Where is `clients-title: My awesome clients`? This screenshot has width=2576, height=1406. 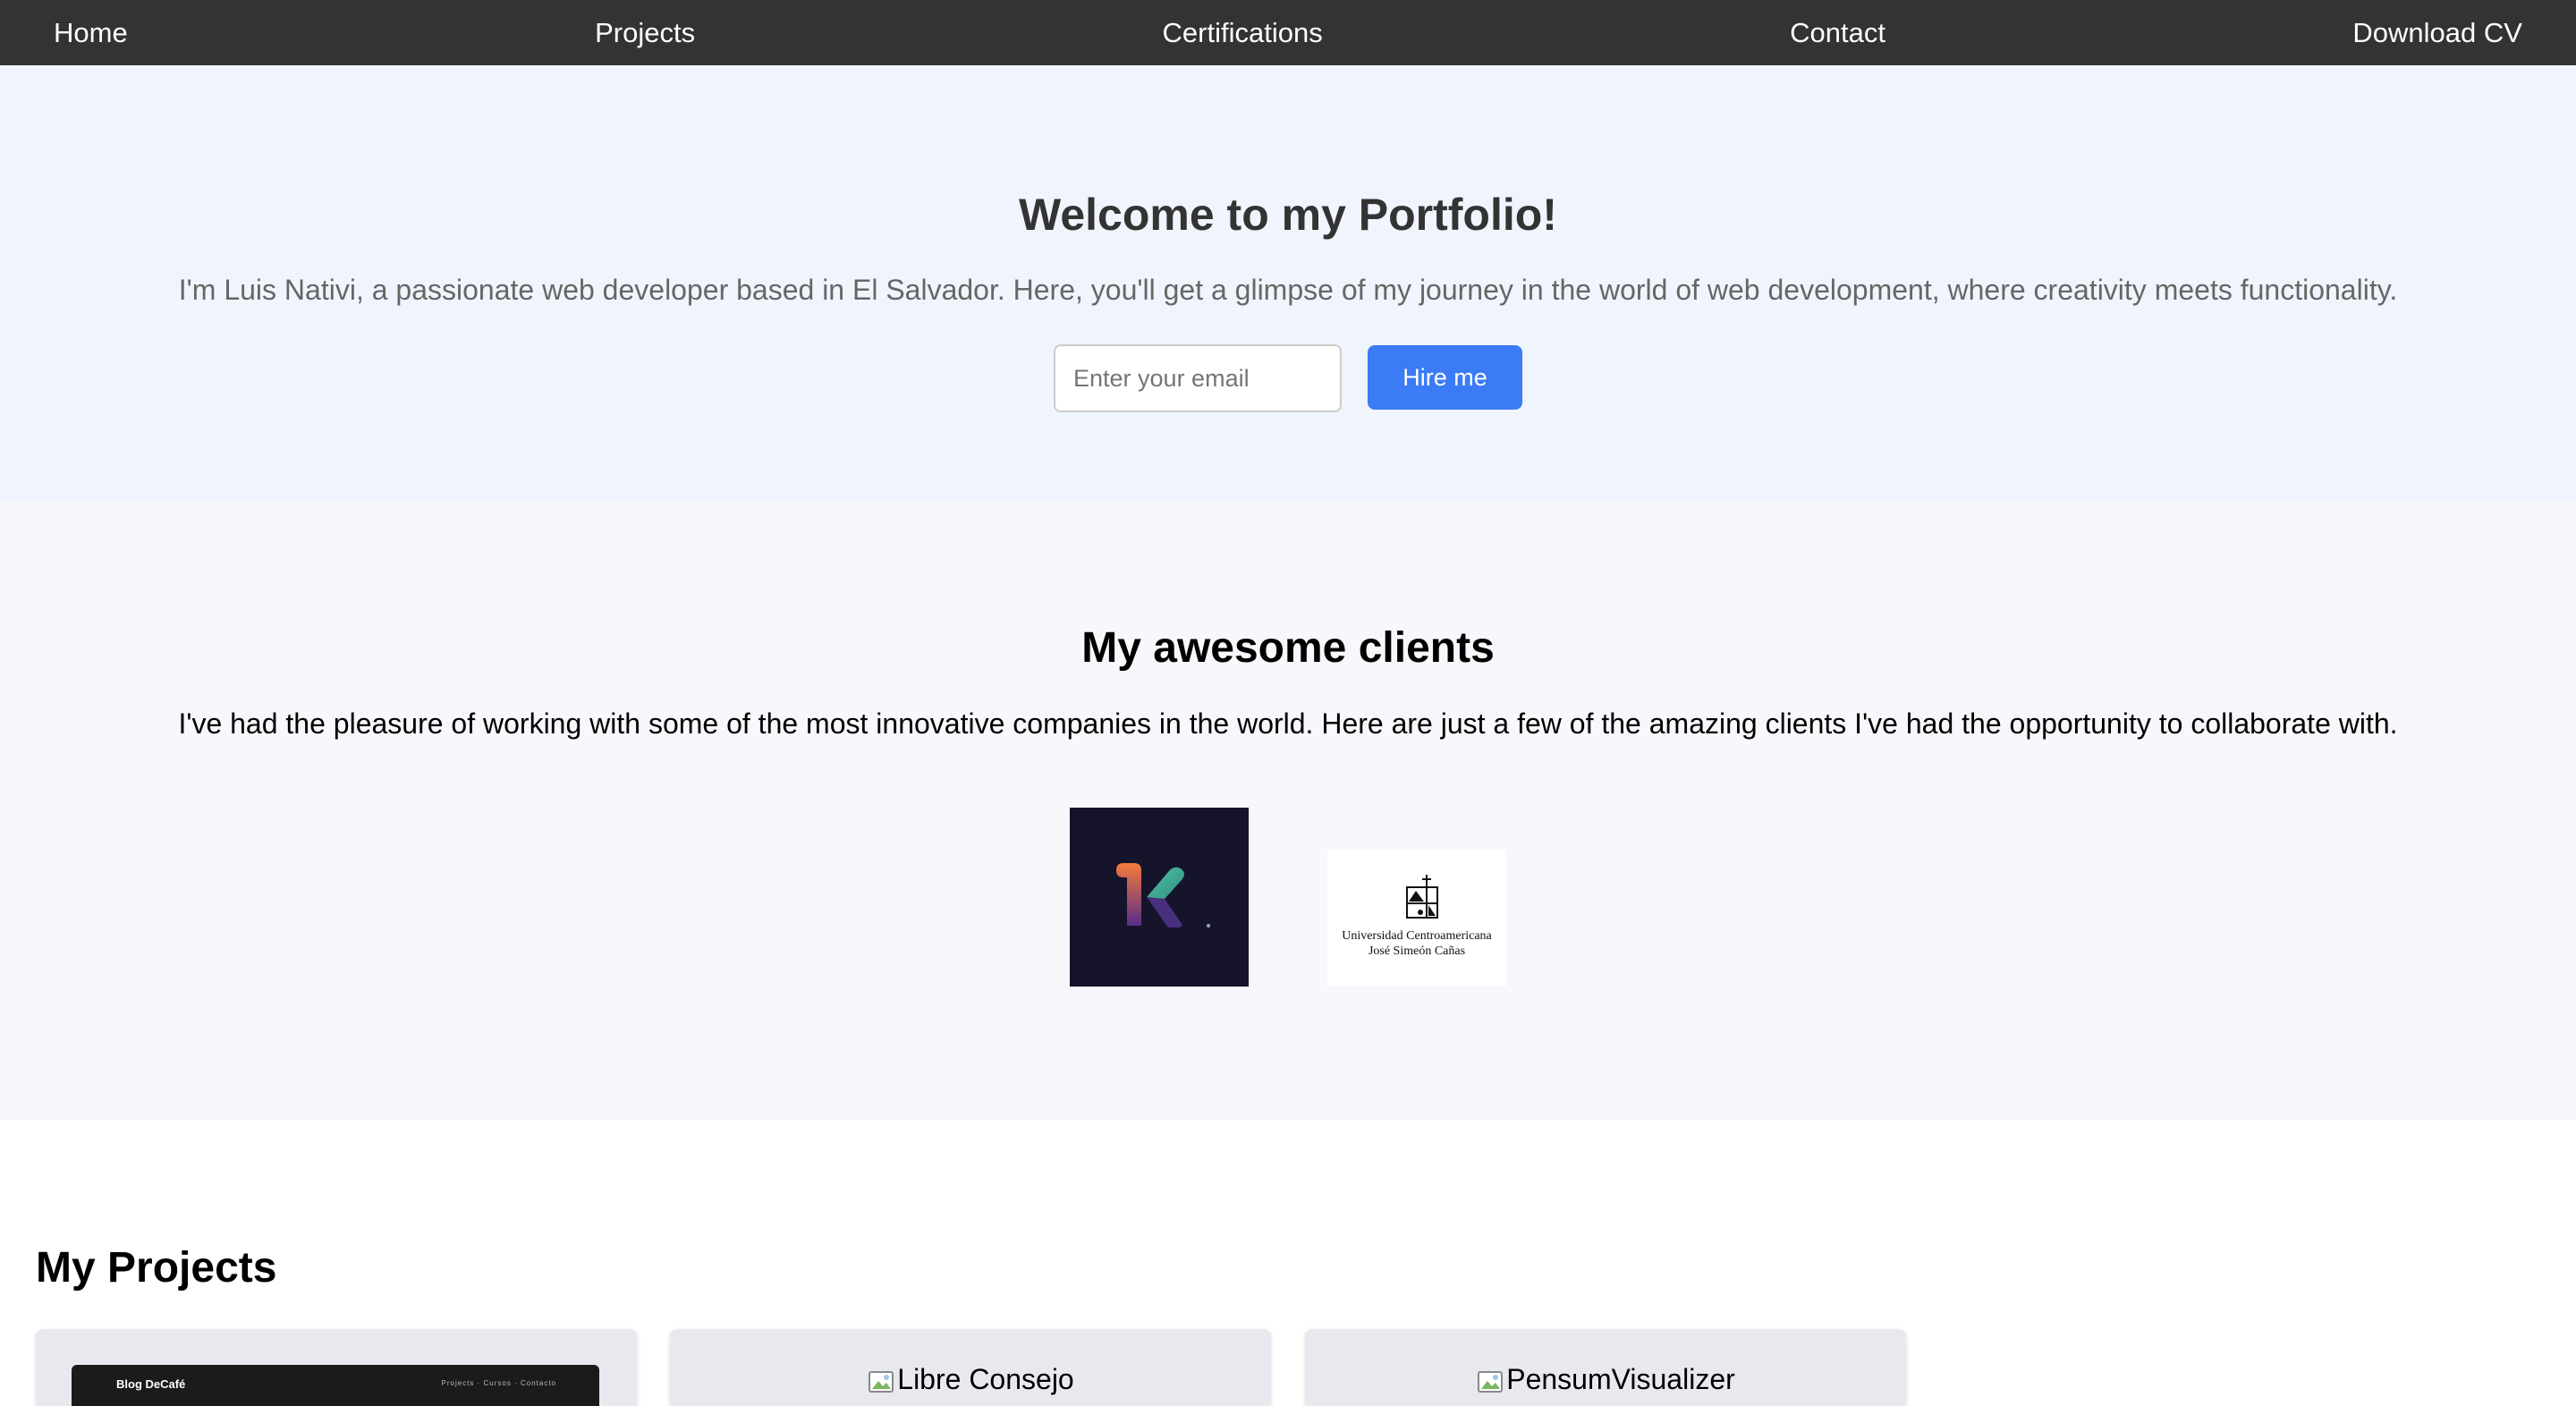
clients-title: My awesome clients is located at coordinates (1288, 648).